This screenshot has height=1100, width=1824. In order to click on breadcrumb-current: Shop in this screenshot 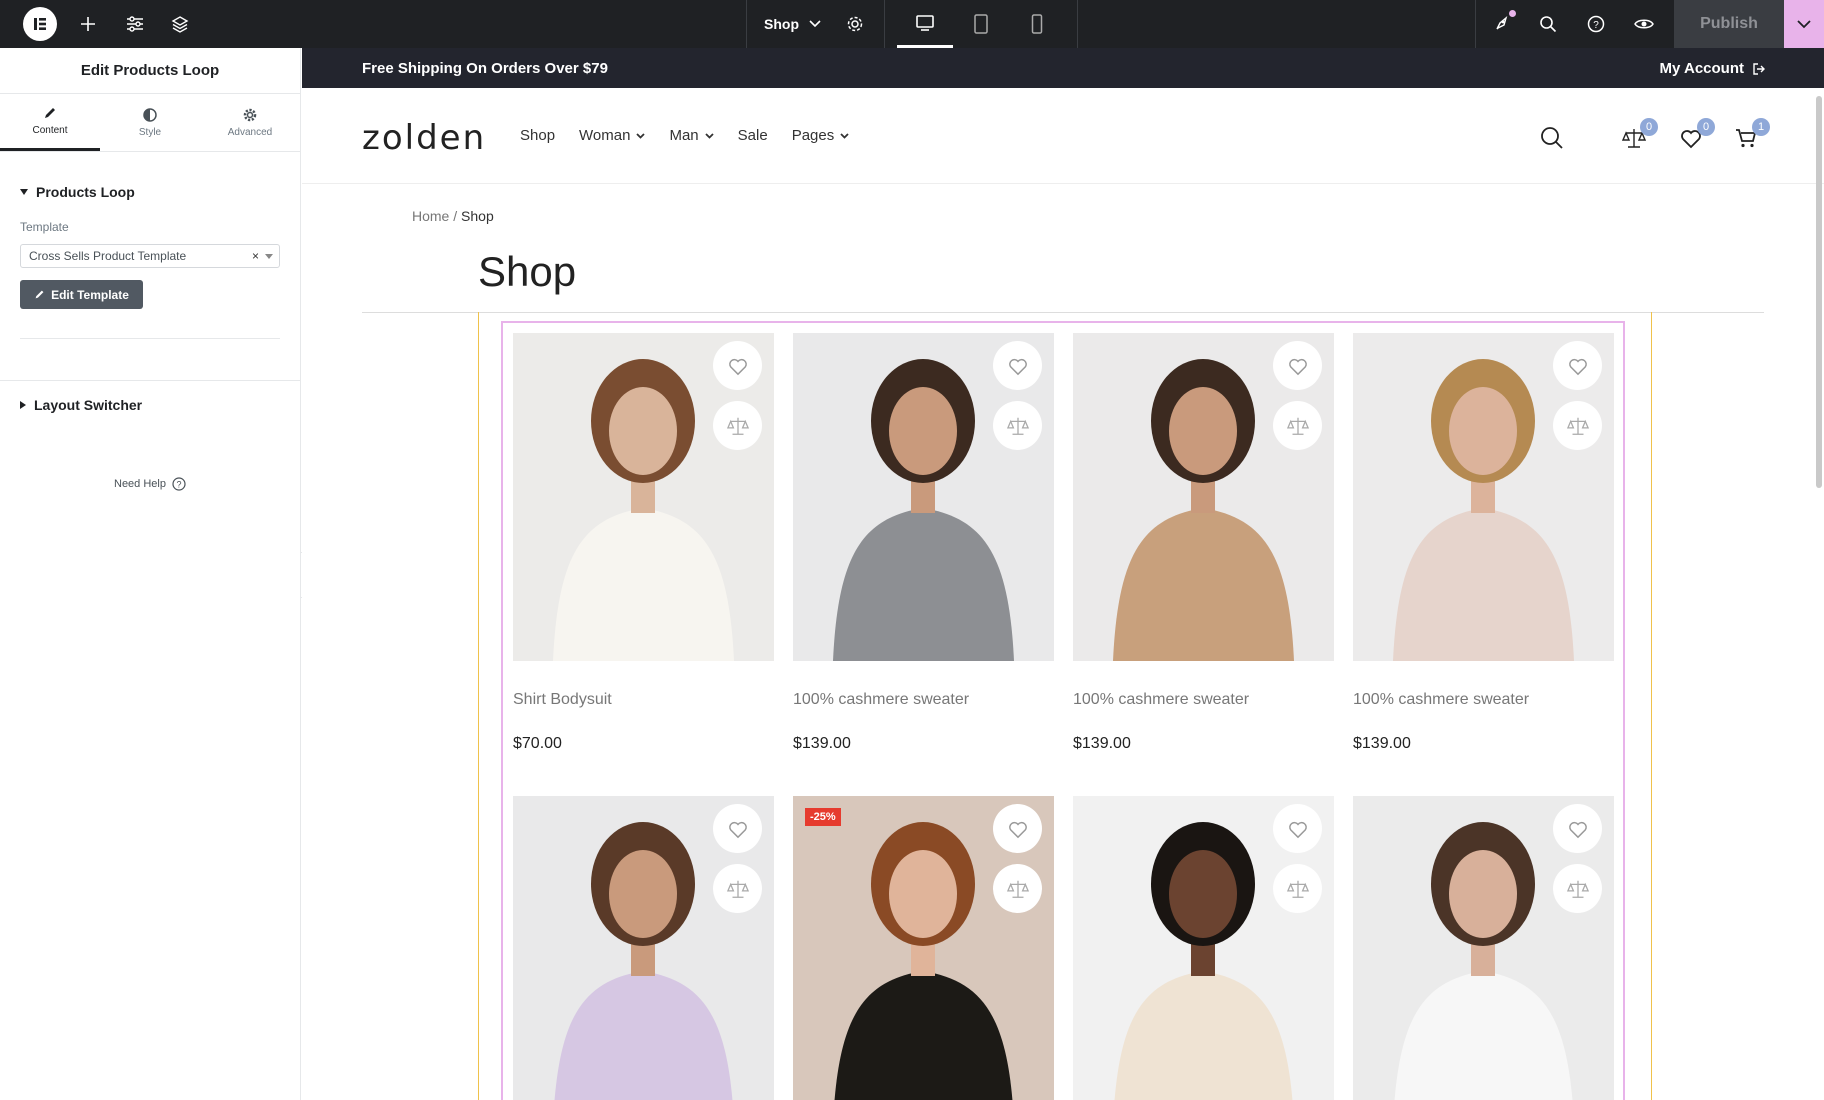, I will do `click(477, 216)`.